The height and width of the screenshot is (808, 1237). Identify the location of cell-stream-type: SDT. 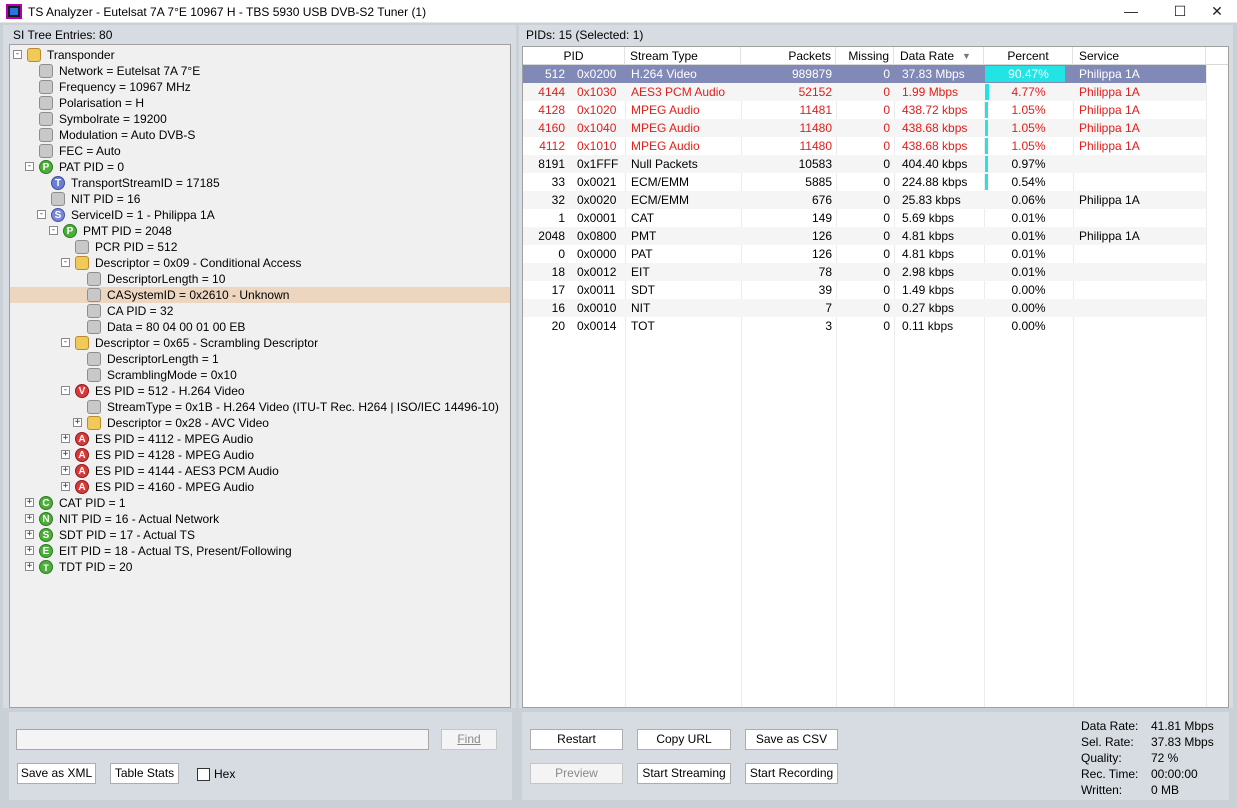
(643, 290).